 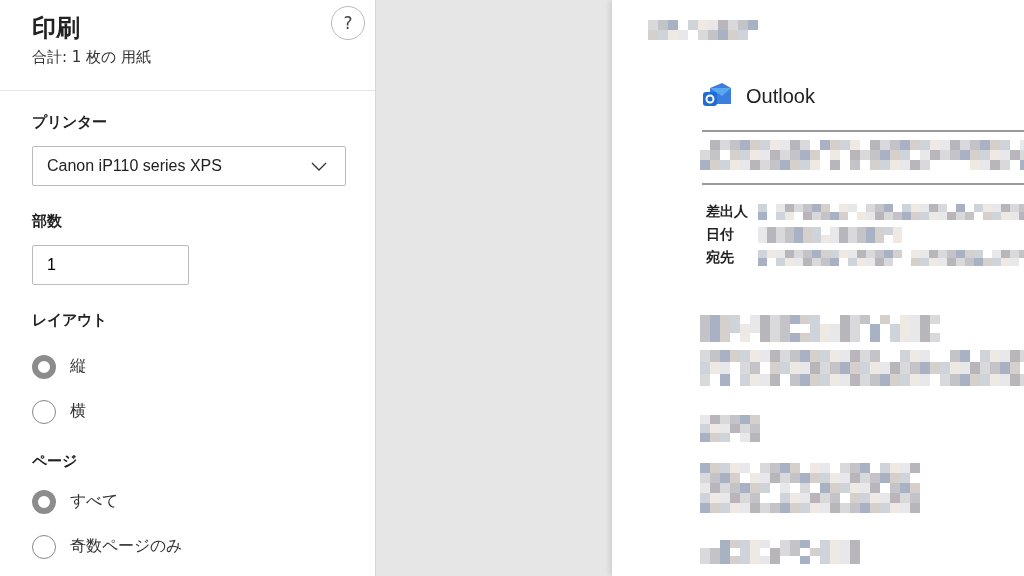 What do you see at coordinates (720, 235) in the screenshot?
I see `field-label: 日付` at bounding box center [720, 235].